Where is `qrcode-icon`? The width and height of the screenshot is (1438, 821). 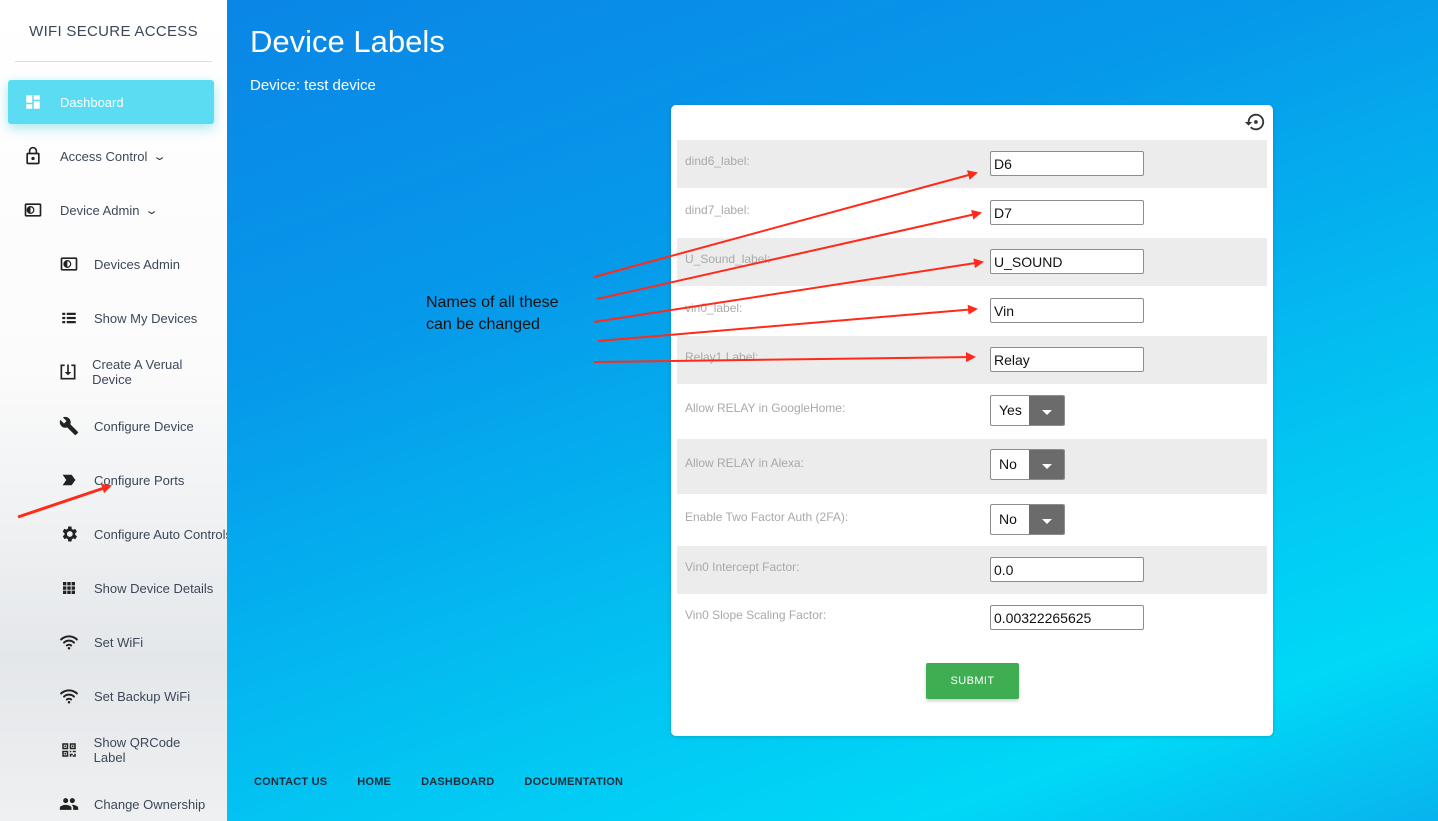 qrcode-icon is located at coordinates (69, 750).